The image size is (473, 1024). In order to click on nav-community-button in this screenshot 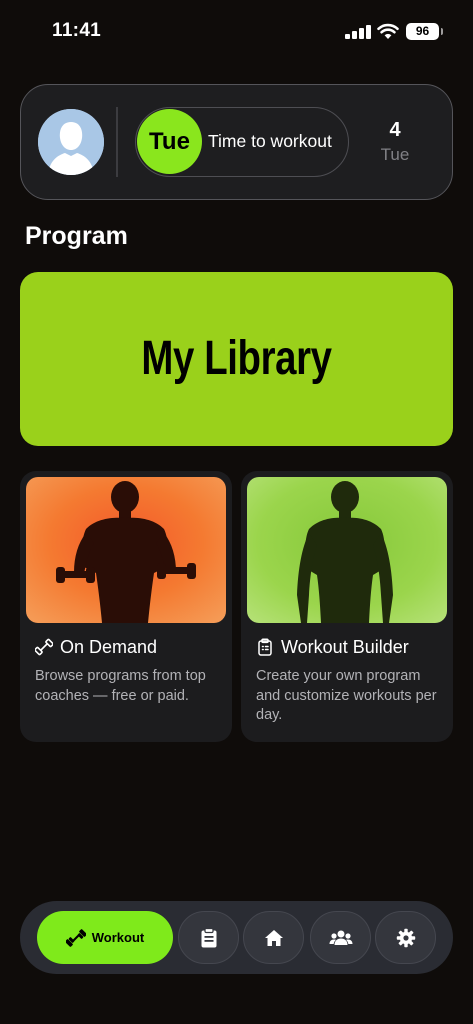, I will do `click(340, 937)`.